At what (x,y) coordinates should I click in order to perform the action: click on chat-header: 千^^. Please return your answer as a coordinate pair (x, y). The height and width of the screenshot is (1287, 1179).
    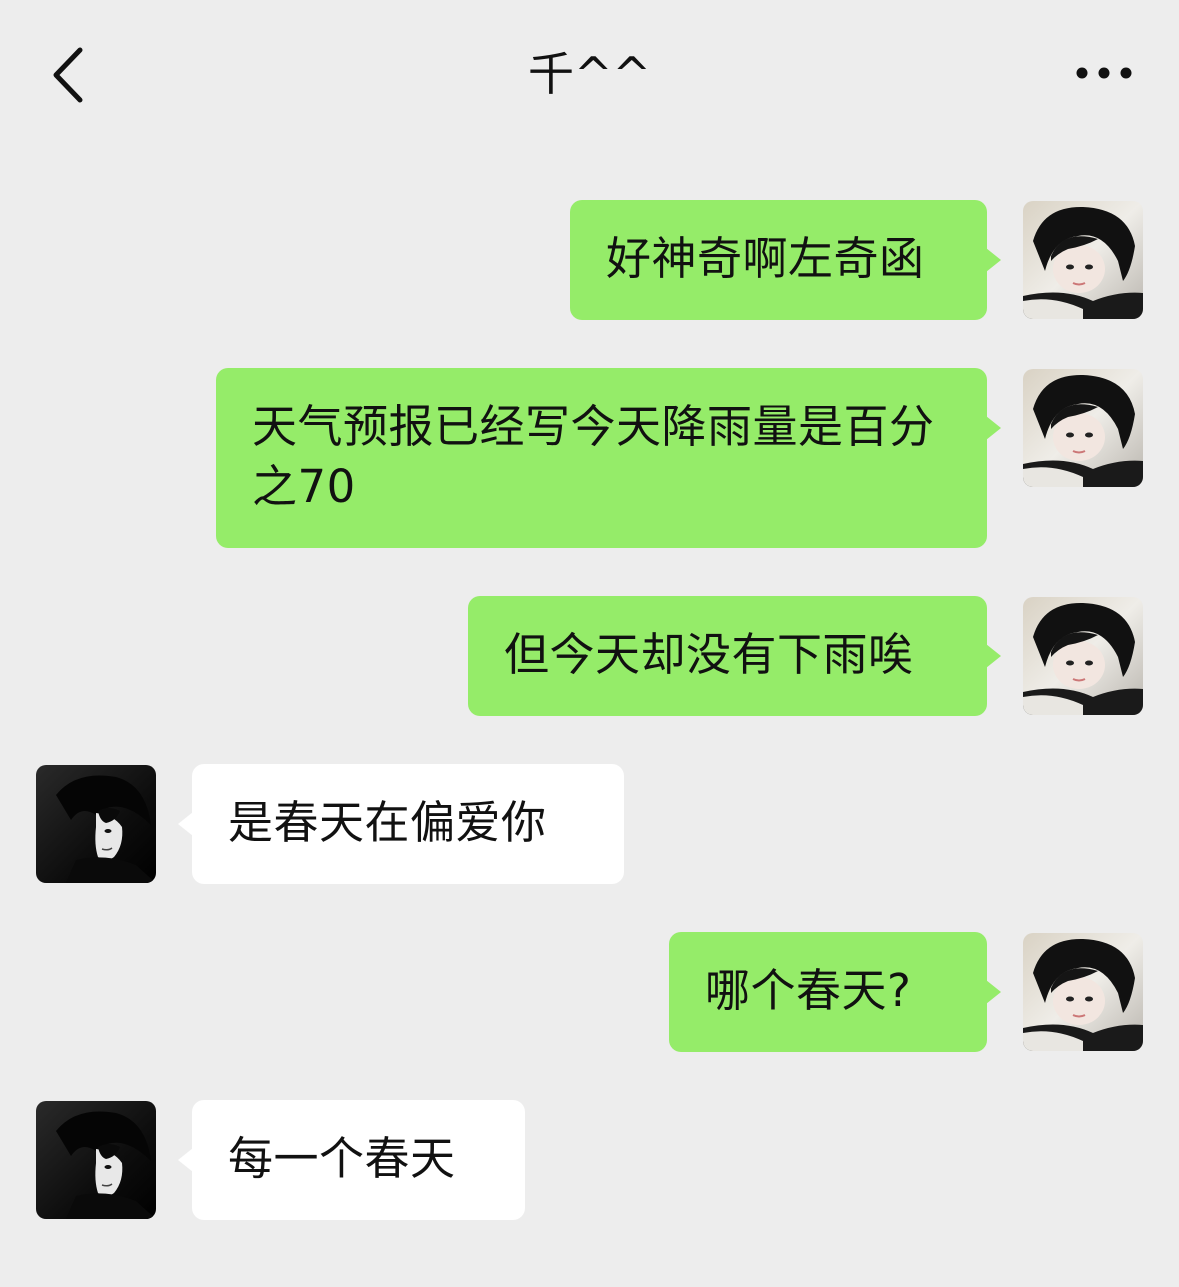
    Looking at the image, I should click on (589, 75).